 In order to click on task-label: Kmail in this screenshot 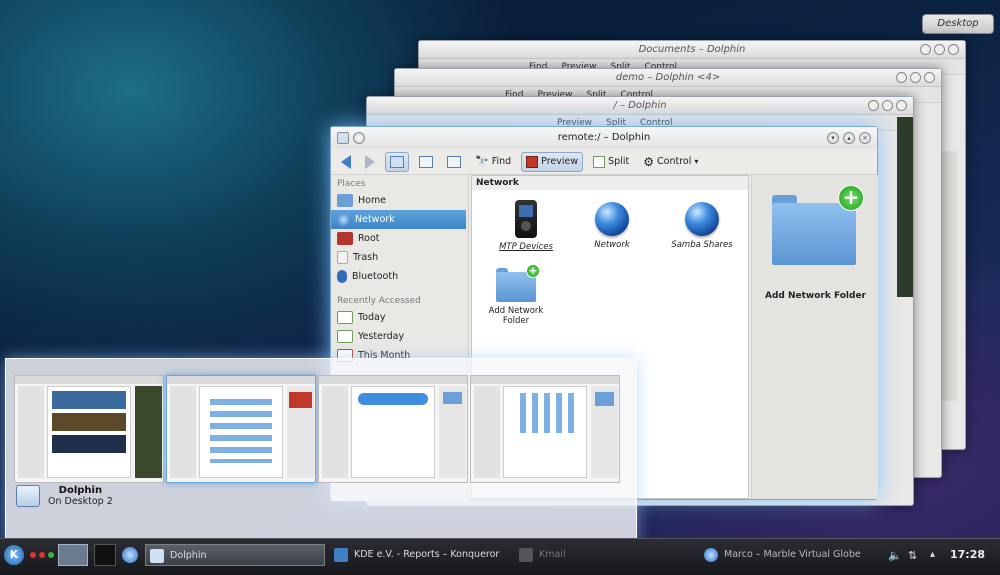, I will do `click(552, 554)`.